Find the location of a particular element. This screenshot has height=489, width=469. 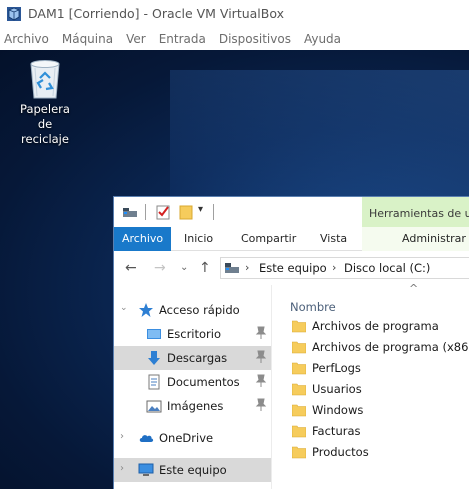

nav-item-acceso-rapido: ⌄ Acceso rápido is located at coordinates (192, 310).